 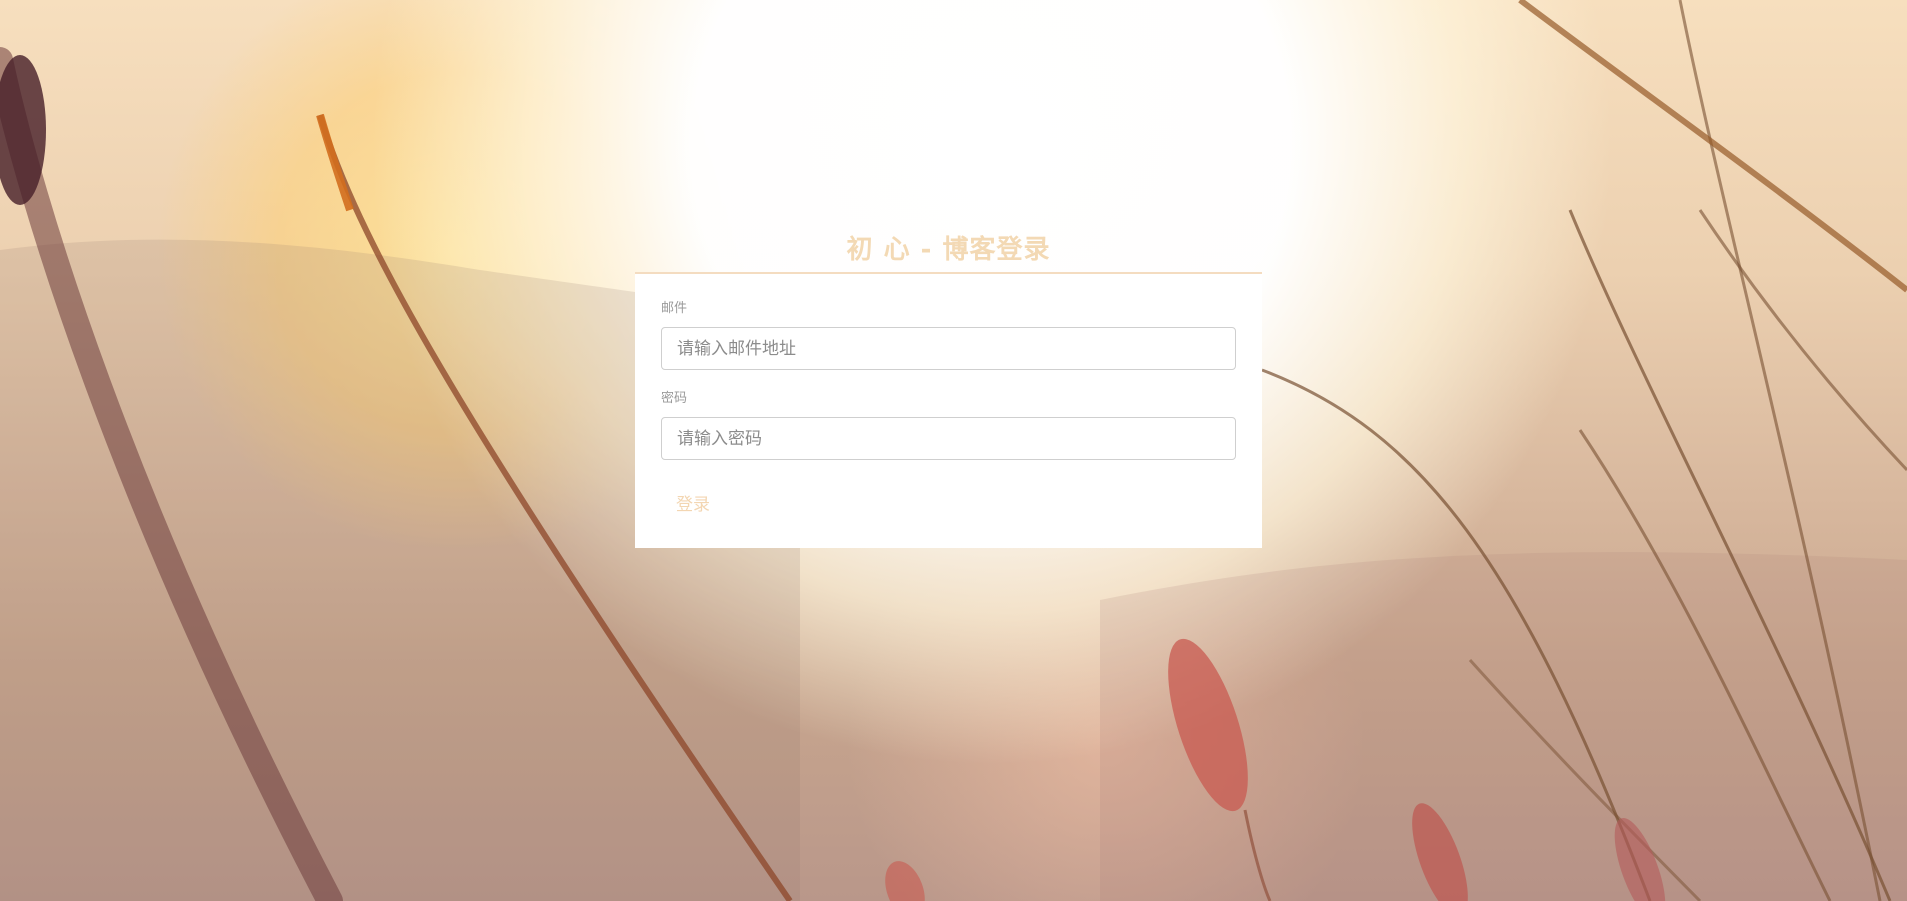 What do you see at coordinates (948, 250) in the screenshot?
I see `login-title: 初 心 - 博客登录` at bounding box center [948, 250].